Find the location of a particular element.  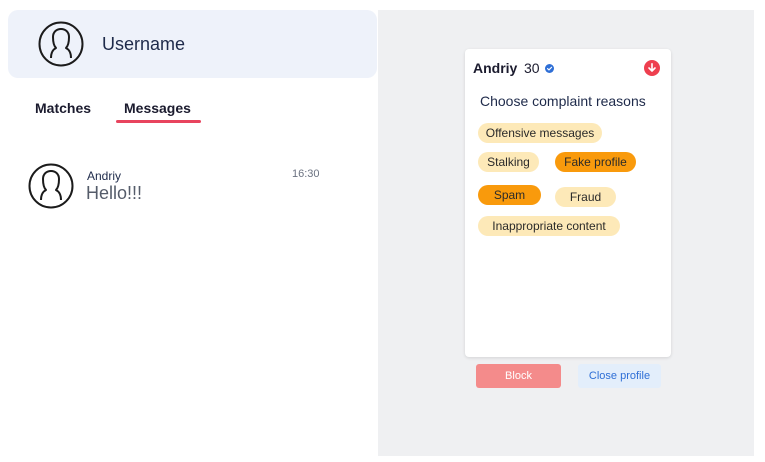

reason-chip-spam: Spam is located at coordinates (509, 195).